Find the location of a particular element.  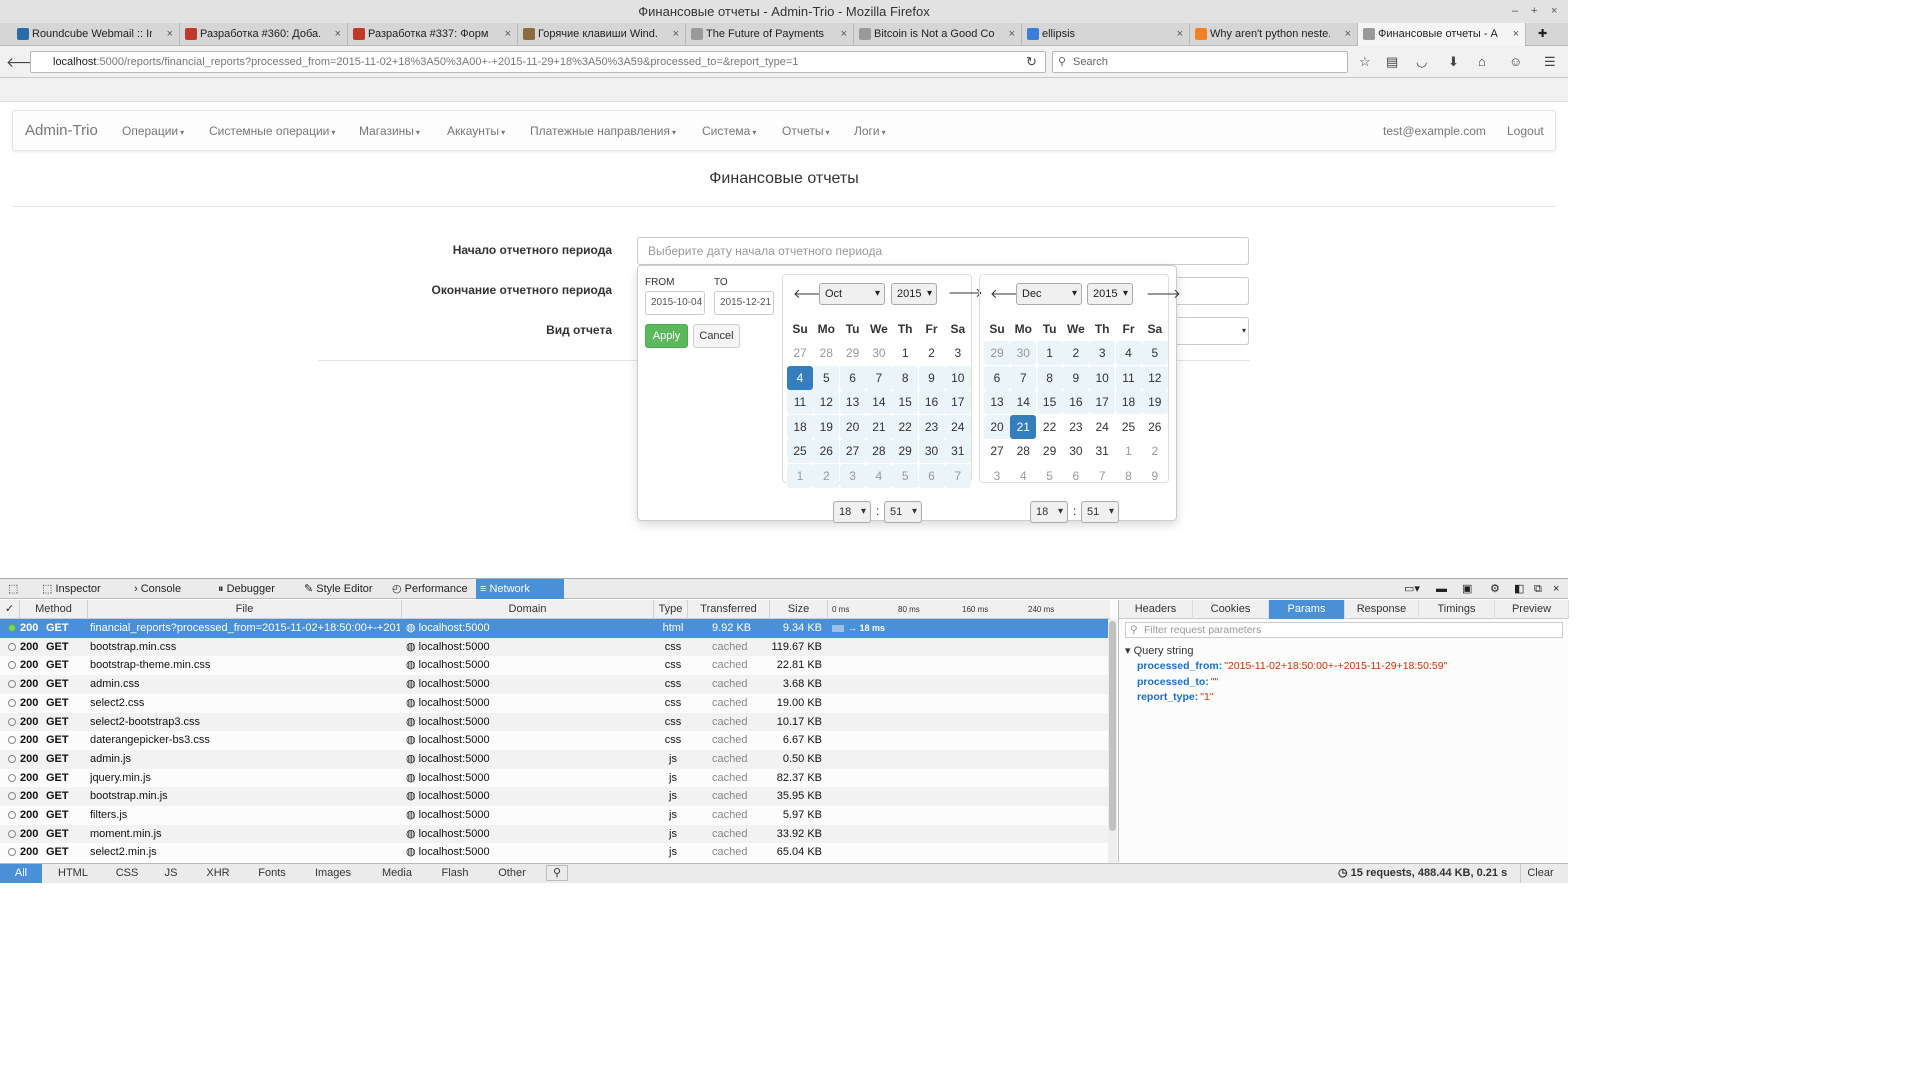

calendar-day: 21 is located at coordinates (1023, 426).